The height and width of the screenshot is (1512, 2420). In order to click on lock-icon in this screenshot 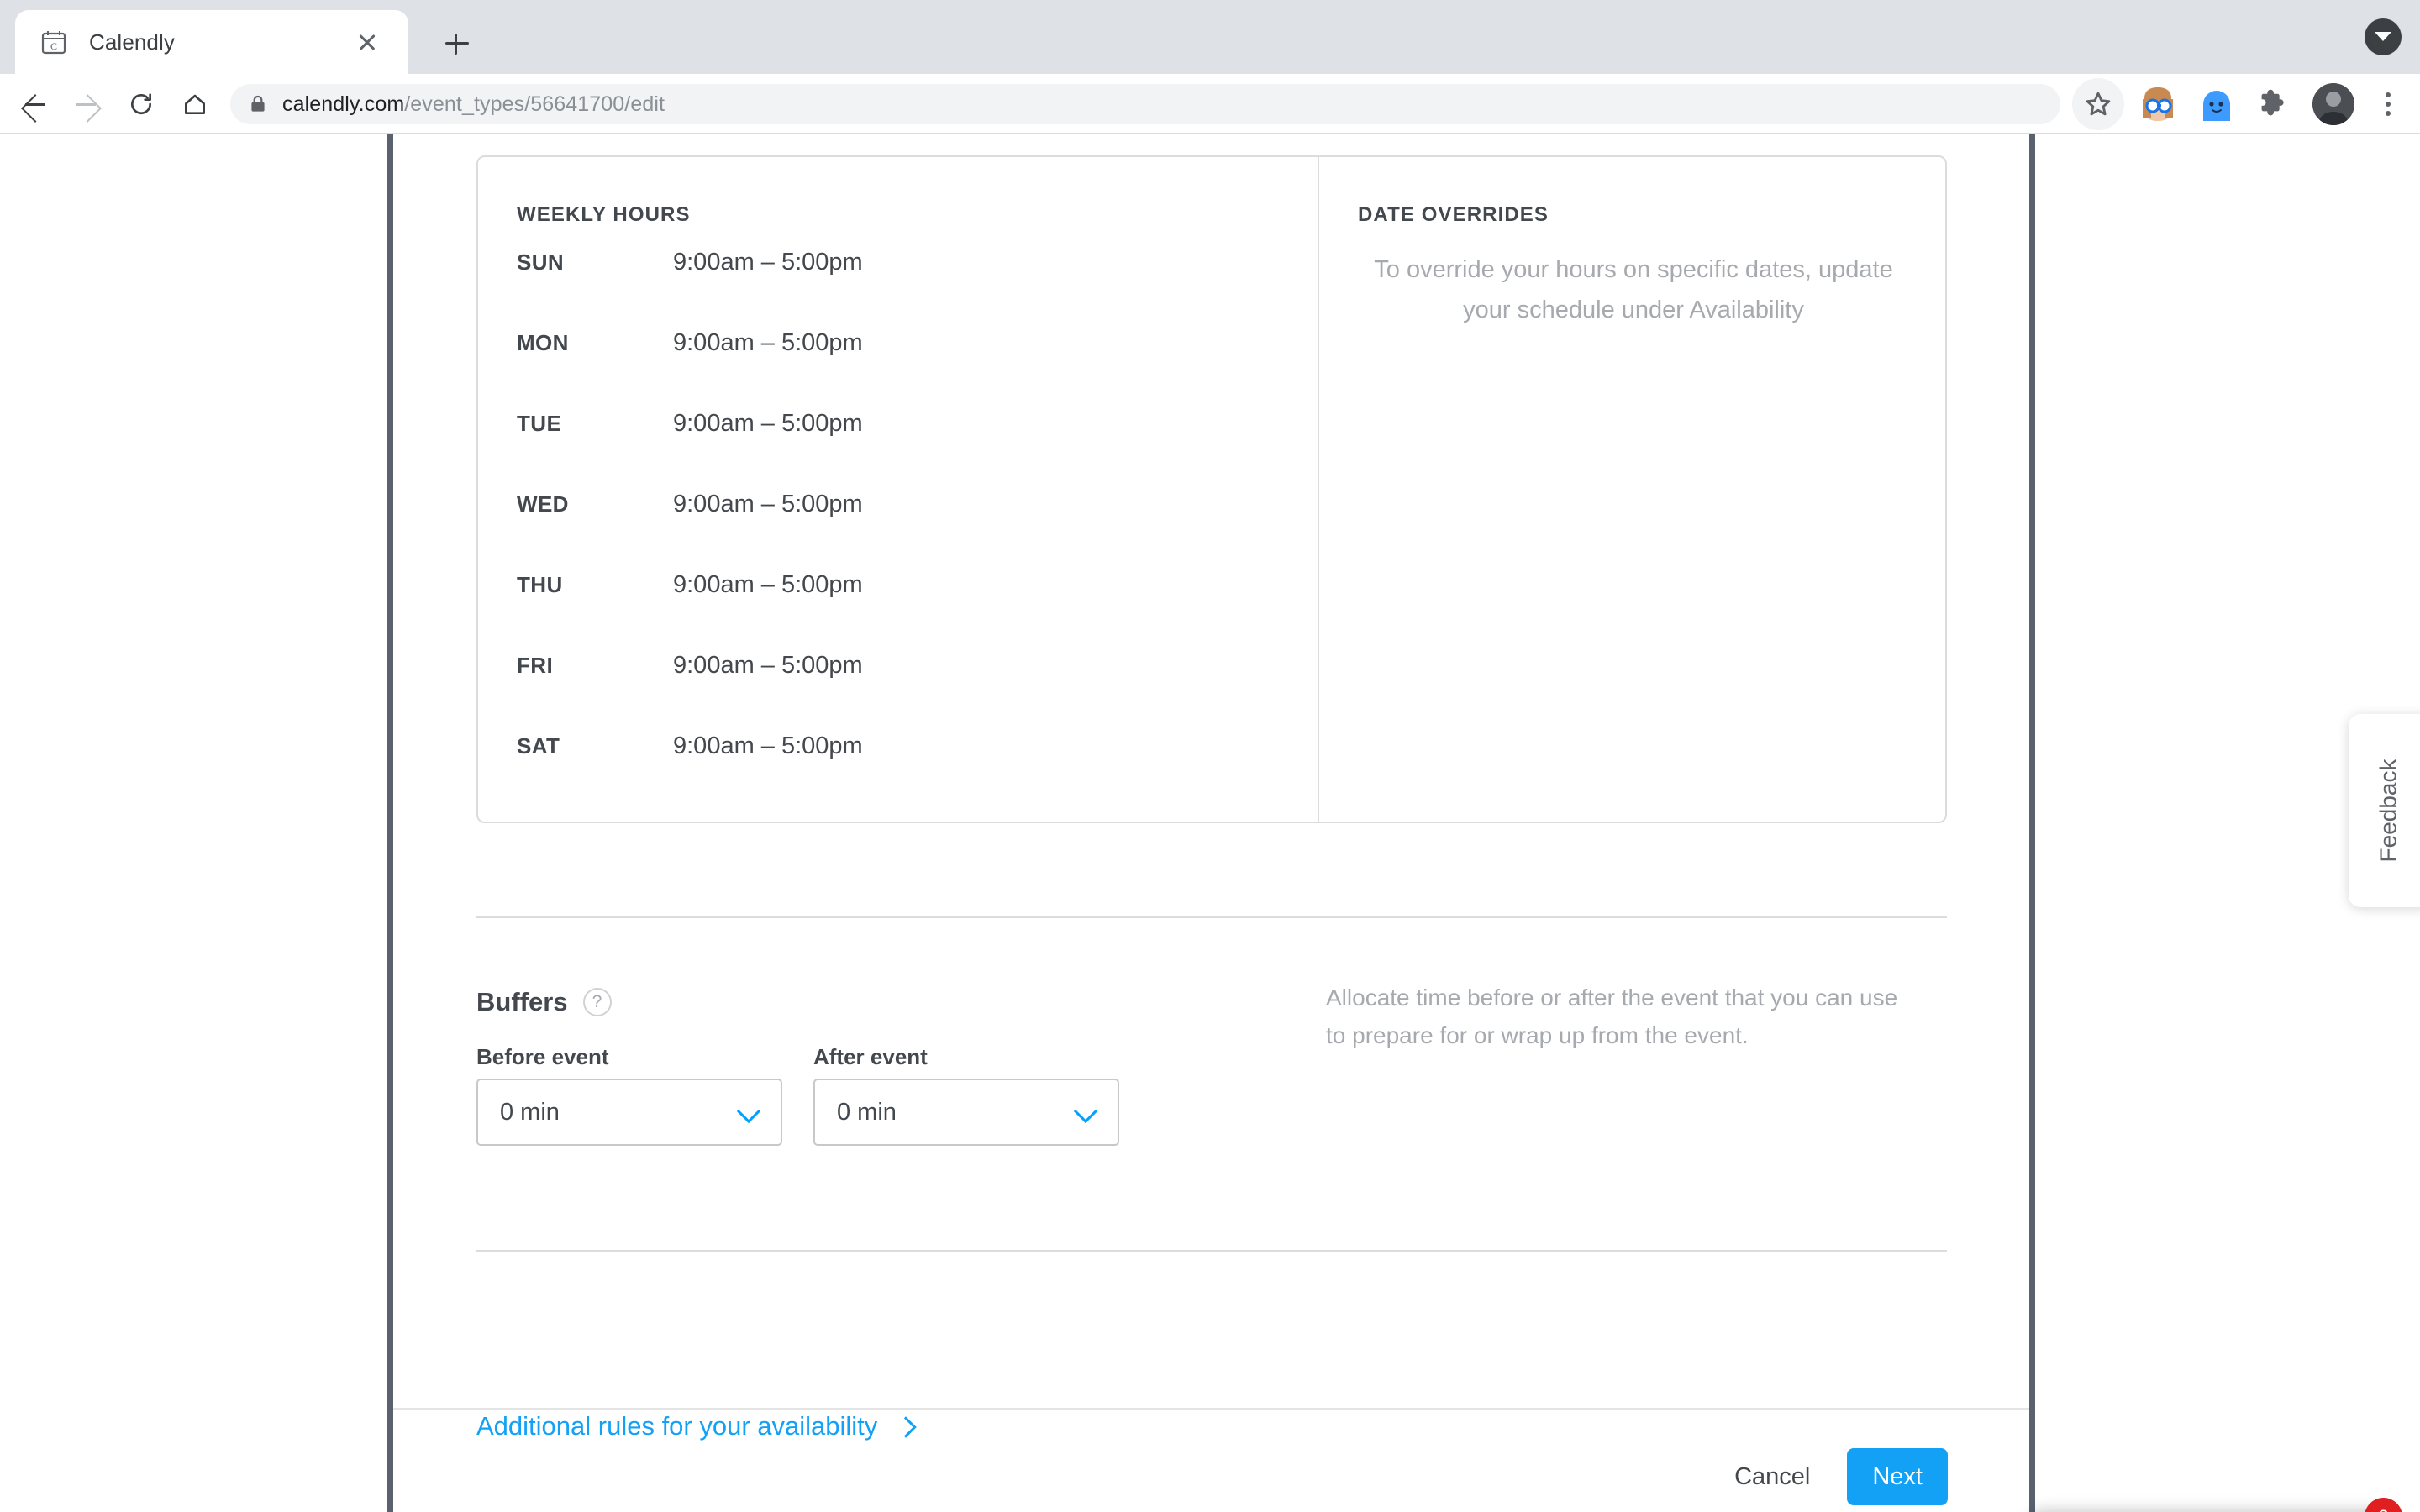, I will do `click(258, 104)`.